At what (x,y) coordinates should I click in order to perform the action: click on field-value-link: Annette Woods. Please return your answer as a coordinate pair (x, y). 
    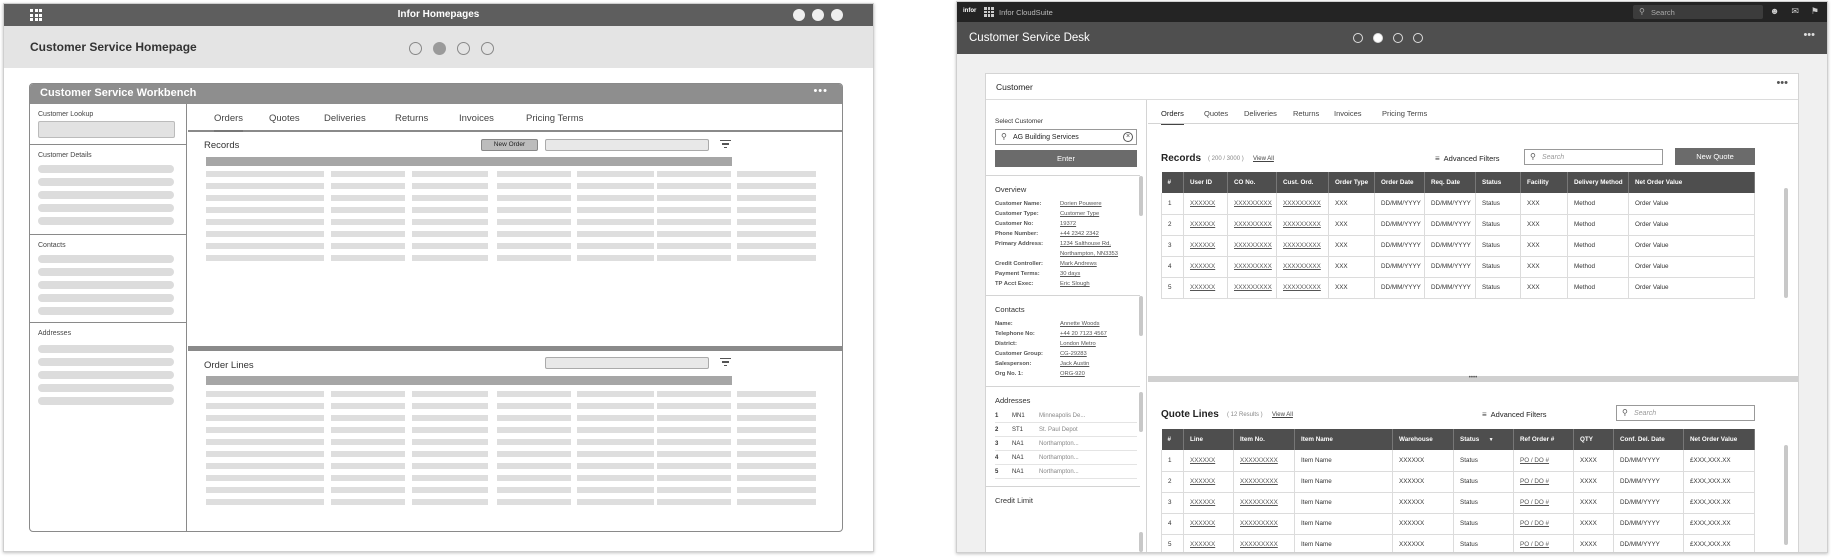
    Looking at the image, I should click on (1100, 324).